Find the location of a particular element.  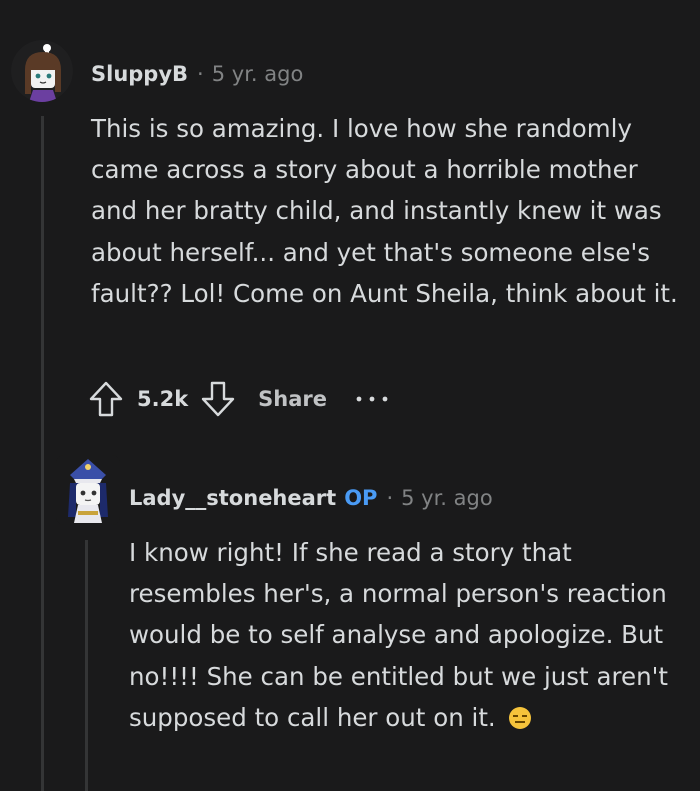

downvote-button is located at coordinates (218, 399).